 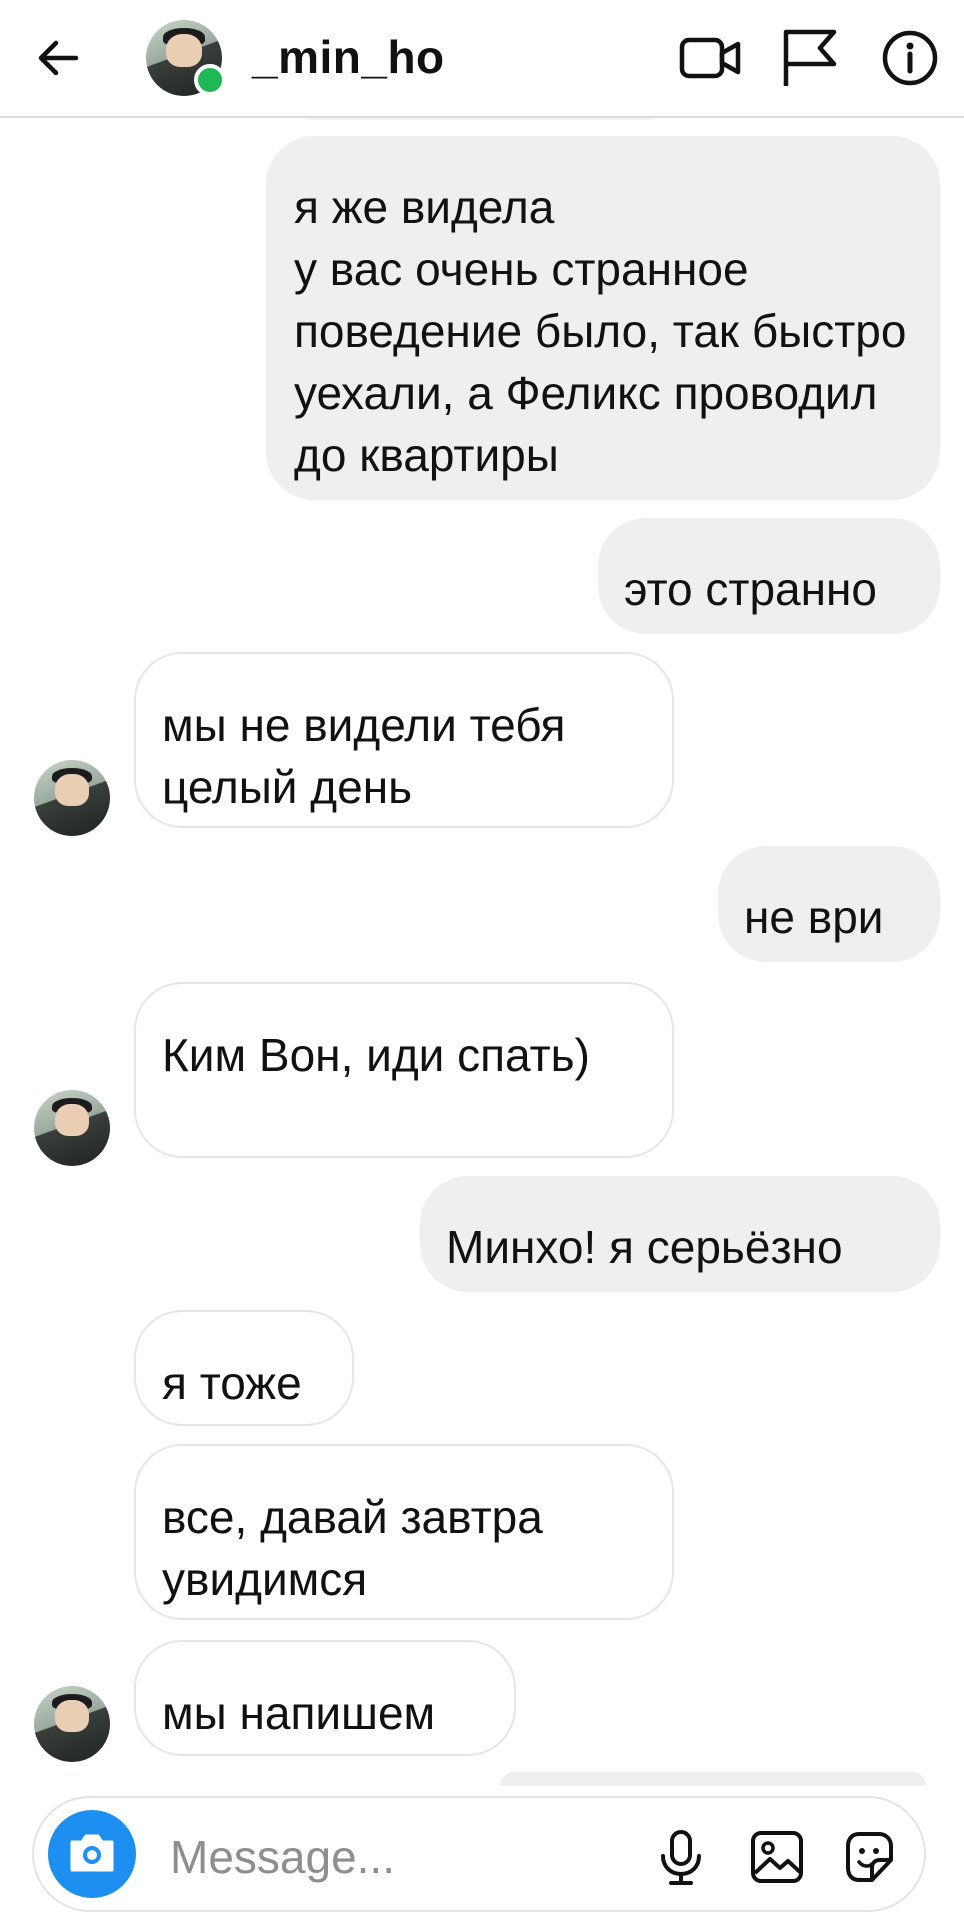 What do you see at coordinates (404, 1532) in the screenshot?
I see `message-incoming: все, давай завтра увидимся` at bounding box center [404, 1532].